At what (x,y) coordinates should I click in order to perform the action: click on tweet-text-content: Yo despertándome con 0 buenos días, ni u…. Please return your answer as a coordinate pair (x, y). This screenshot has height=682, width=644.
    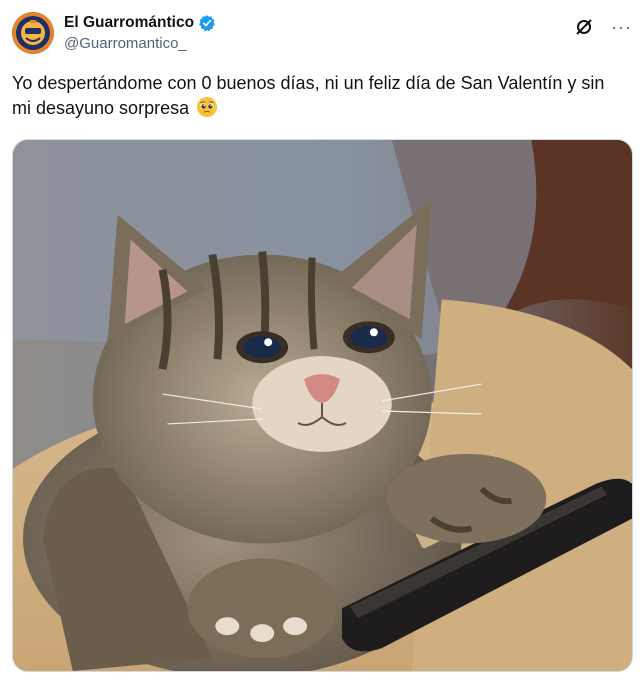
    Looking at the image, I should click on (308, 95).